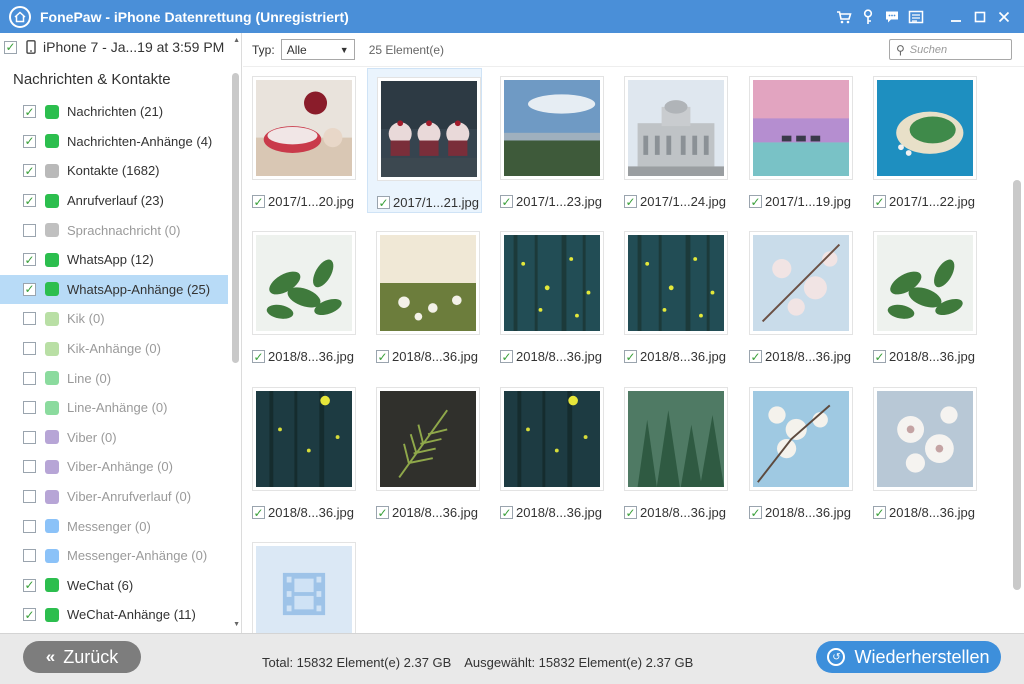  Describe the element at coordinates (114, 438) in the screenshot. I see `sidebar-item: Viber (0)` at that location.